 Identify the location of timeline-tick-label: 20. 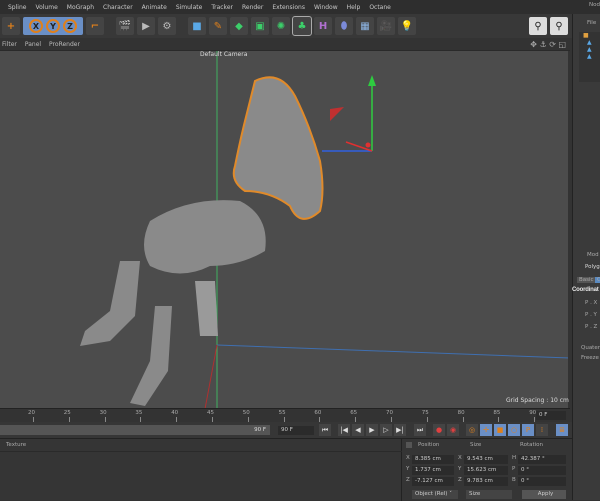
(31, 413).